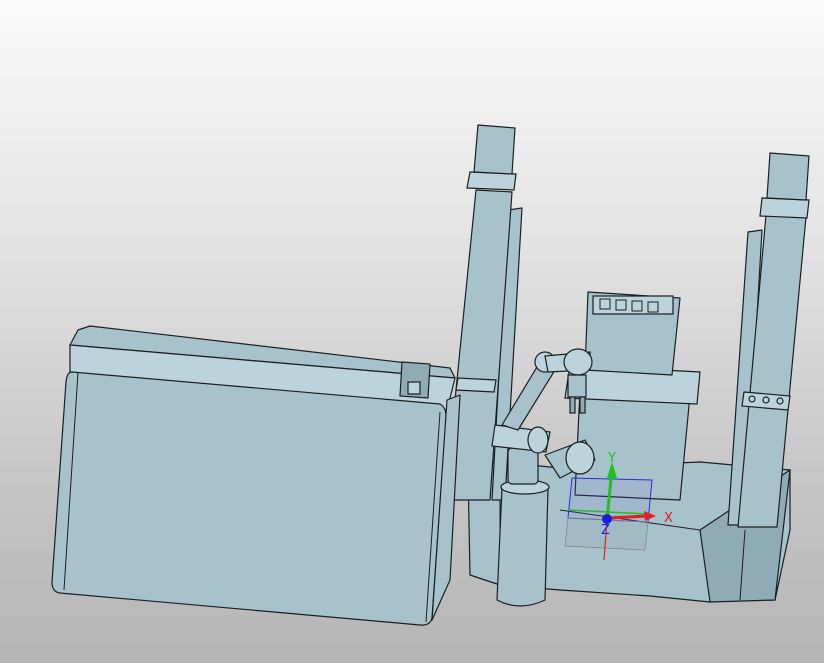  Describe the element at coordinates (768, 340) in the screenshot. I see `right-column` at that location.